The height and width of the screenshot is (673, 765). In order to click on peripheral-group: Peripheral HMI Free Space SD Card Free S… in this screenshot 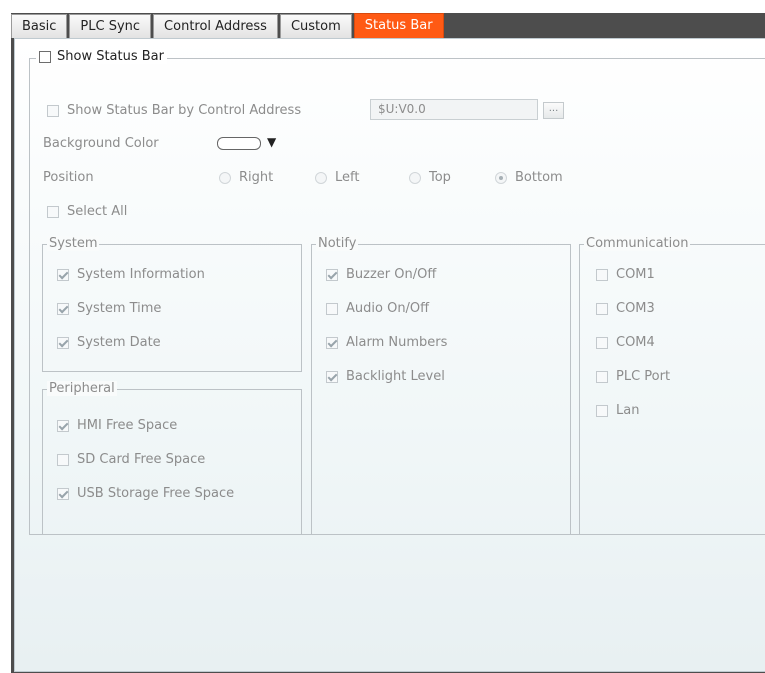, I will do `click(172, 458)`.